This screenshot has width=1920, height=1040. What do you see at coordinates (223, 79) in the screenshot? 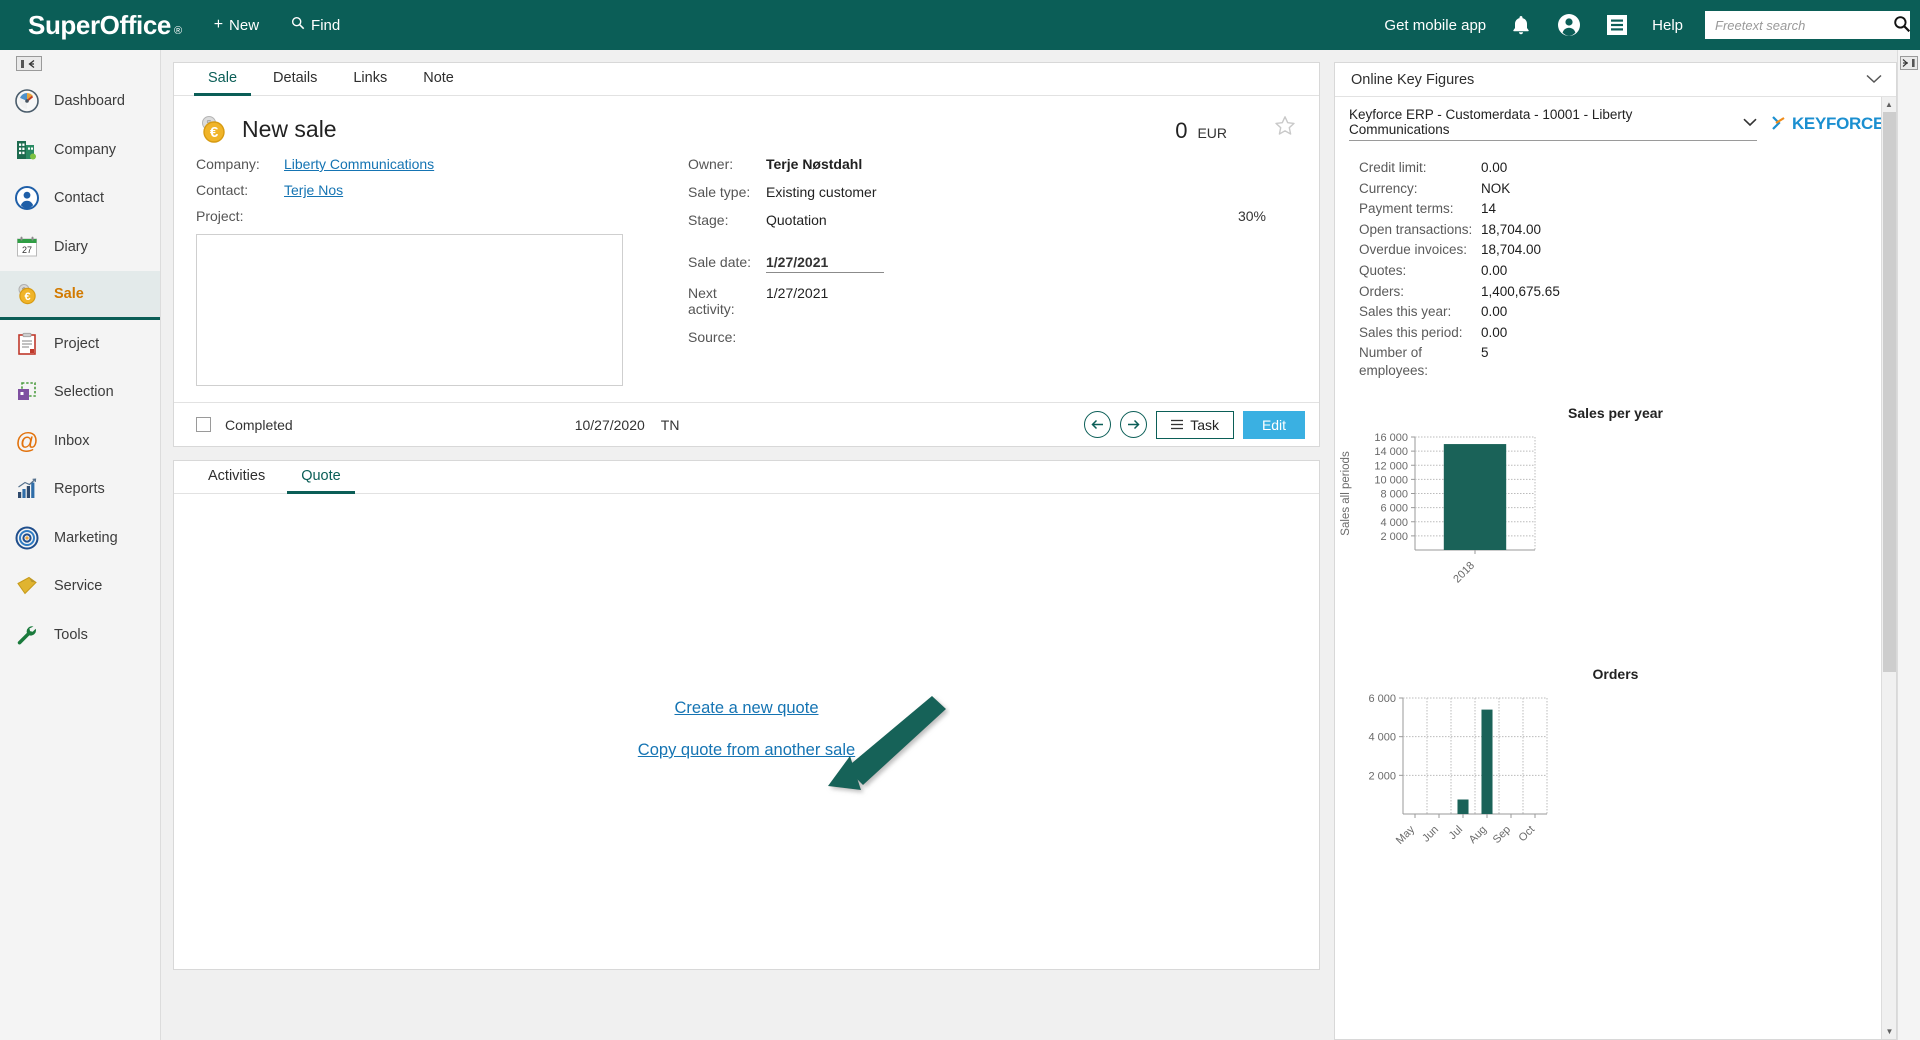
I see `tab-sale: Sale` at bounding box center [223, 79].